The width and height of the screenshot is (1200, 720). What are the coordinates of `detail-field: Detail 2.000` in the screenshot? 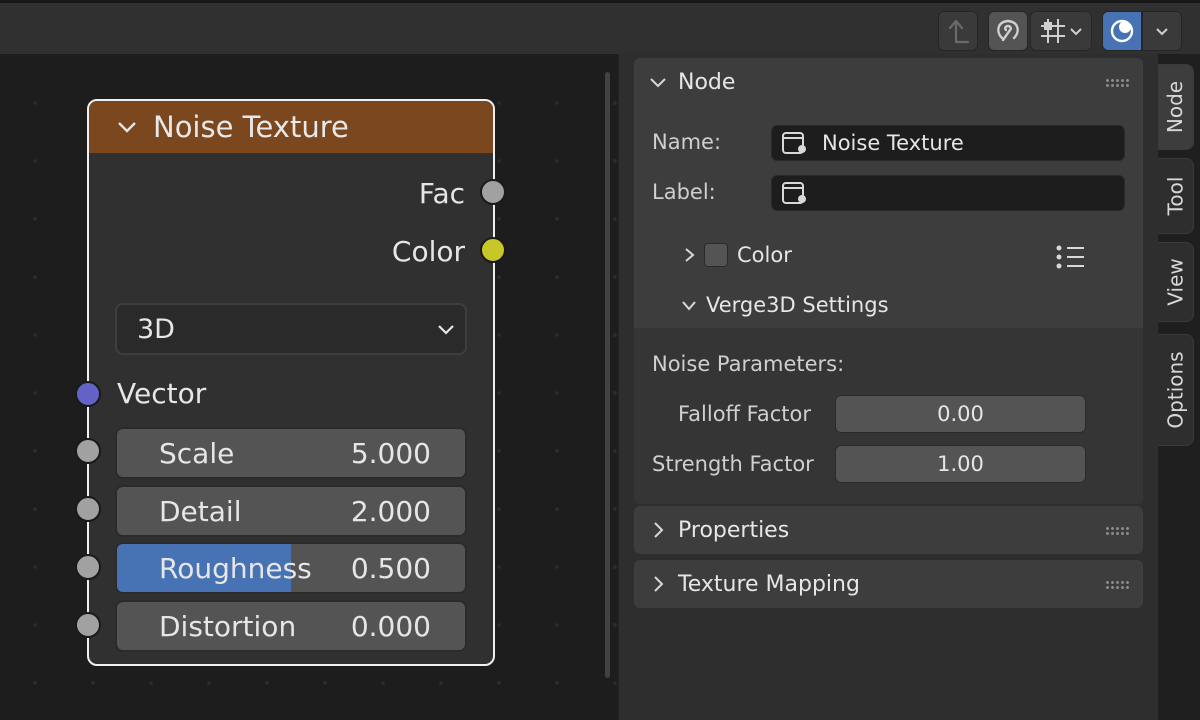 It's located at (291, 511).